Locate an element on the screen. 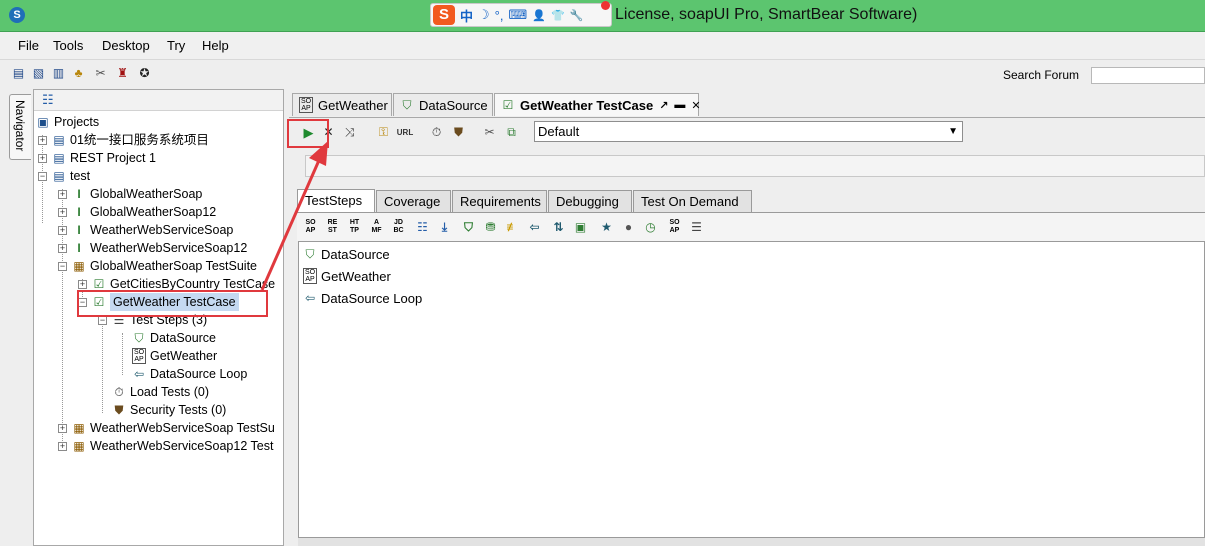 The height and width of the screenshot is (546, 1205). ime-user-icon: 👤 is located at coordinates (539, 15).